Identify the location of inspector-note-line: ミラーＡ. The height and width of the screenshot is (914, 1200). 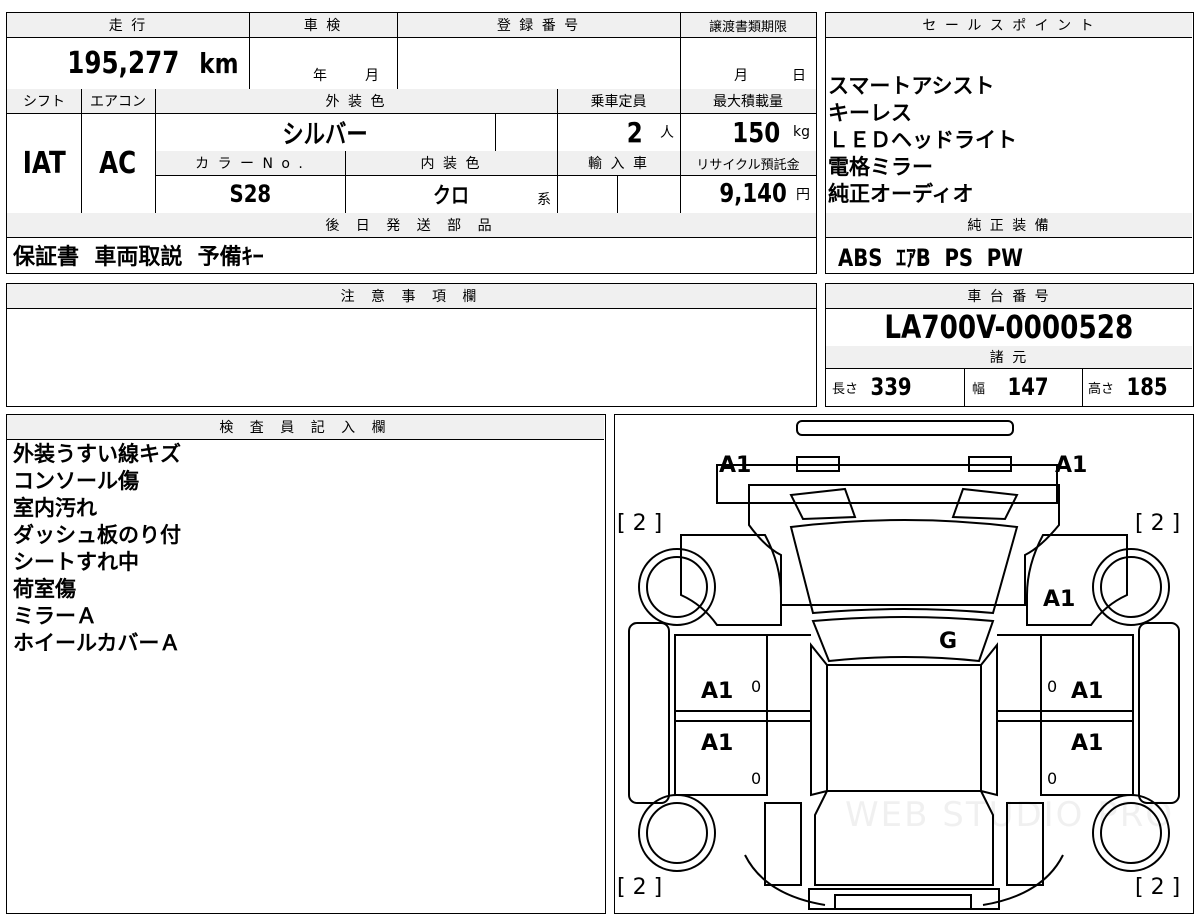
(55, 616).